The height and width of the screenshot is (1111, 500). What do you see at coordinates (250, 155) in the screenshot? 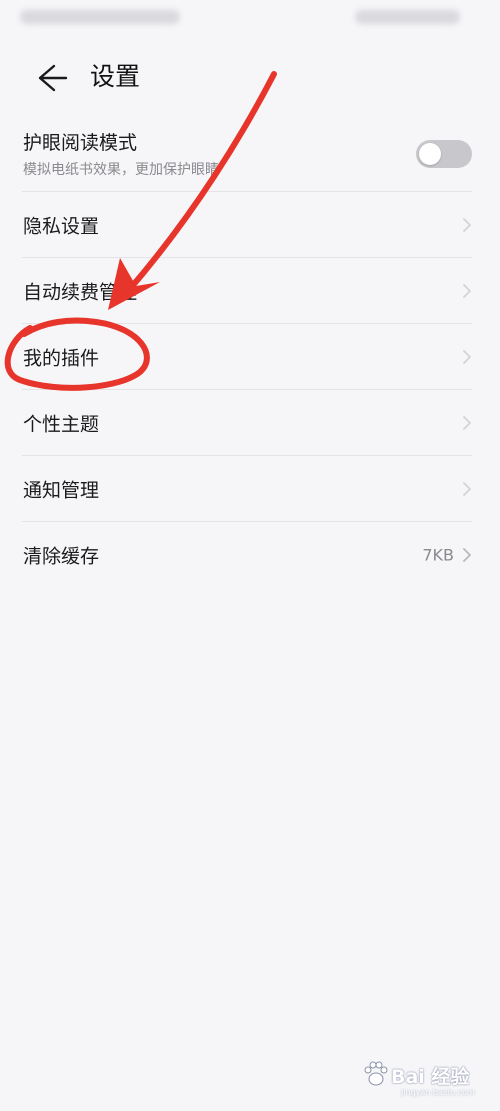
I see `settings-row-eye-mode: 护眼阅读模式 模拟电纸书效果，更加保护眼睛` at bounding box center [250, 155].